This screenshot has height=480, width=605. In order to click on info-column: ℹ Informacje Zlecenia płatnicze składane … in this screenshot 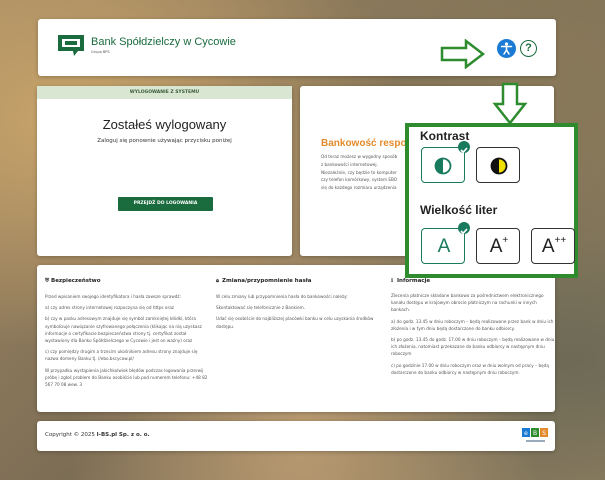, I will do `click(473, 329)`.